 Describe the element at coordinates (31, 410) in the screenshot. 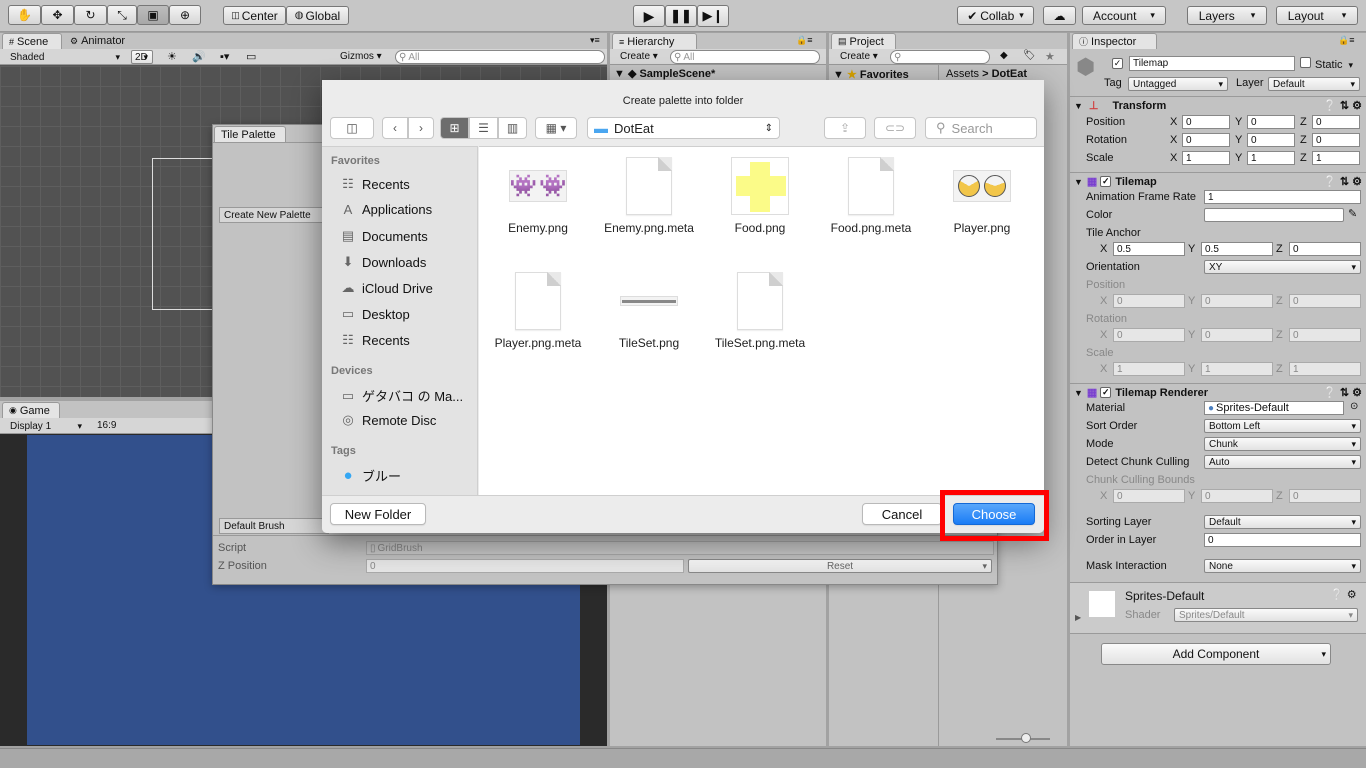

I see `tab-game: ◉ Game` at that location.